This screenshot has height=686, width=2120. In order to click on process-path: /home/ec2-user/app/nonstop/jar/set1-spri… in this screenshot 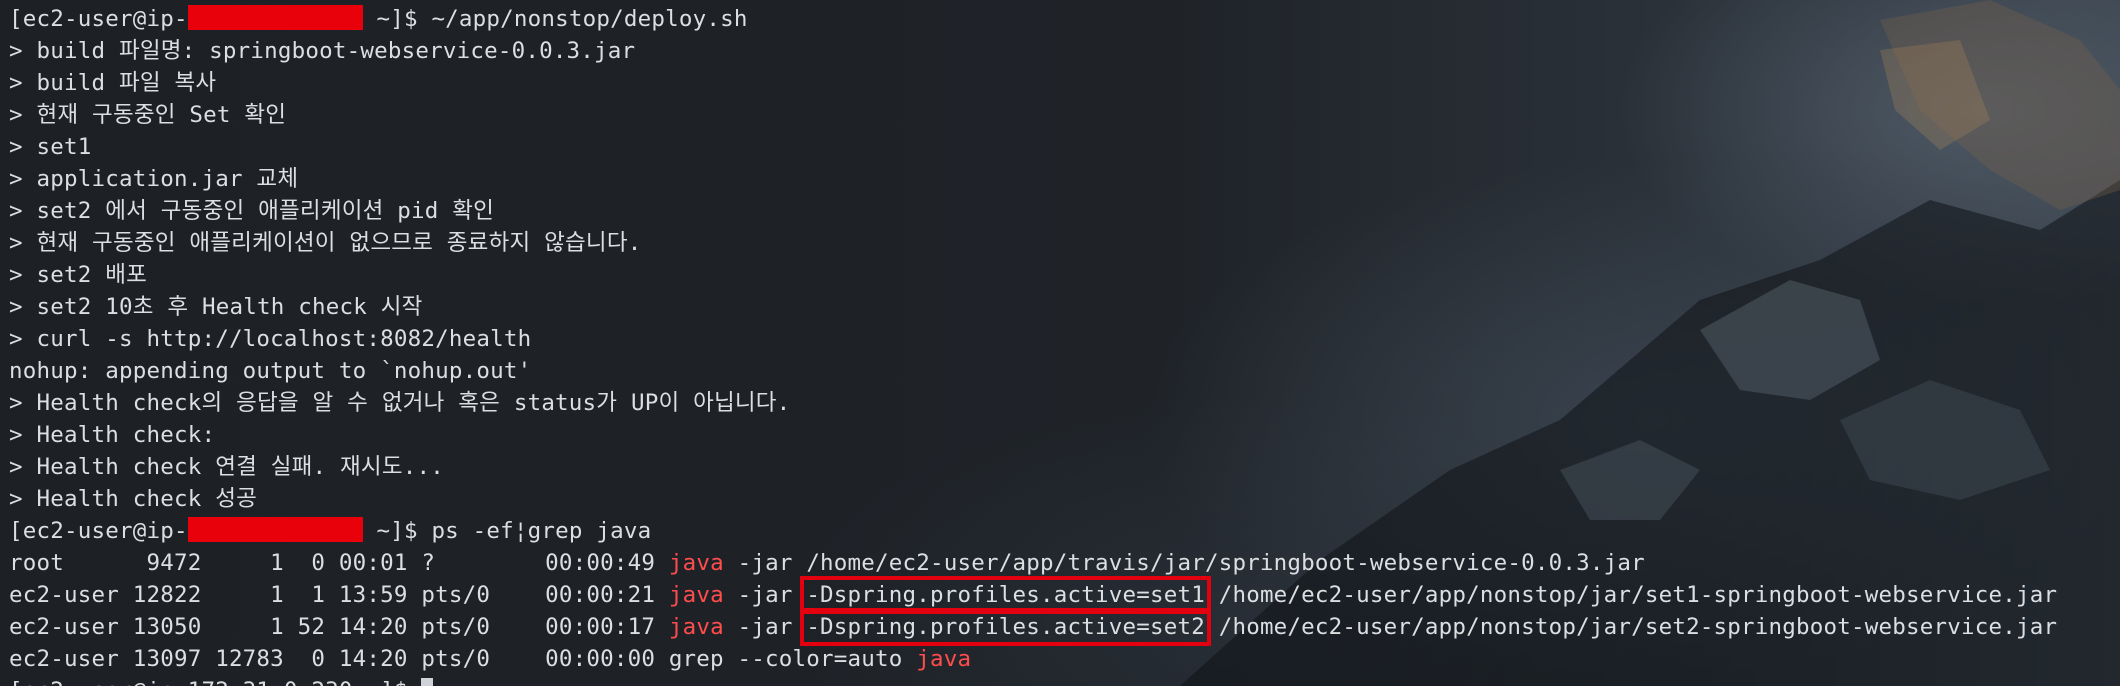, I will do `click(1631, 595)`.